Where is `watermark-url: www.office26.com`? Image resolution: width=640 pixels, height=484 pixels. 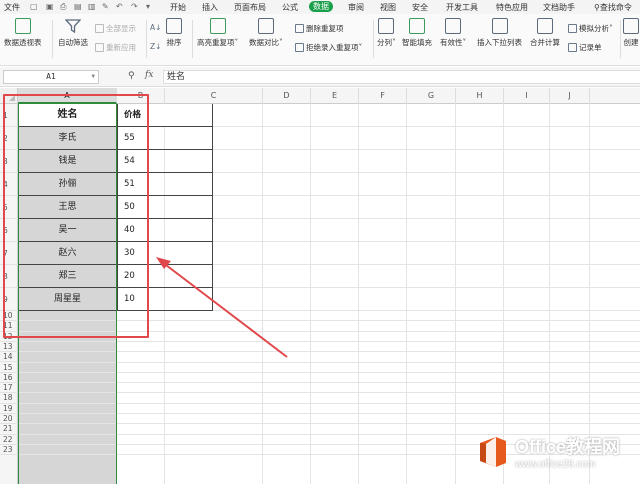 watermark-url: www.office26.com is located at coordinates (555, 464).